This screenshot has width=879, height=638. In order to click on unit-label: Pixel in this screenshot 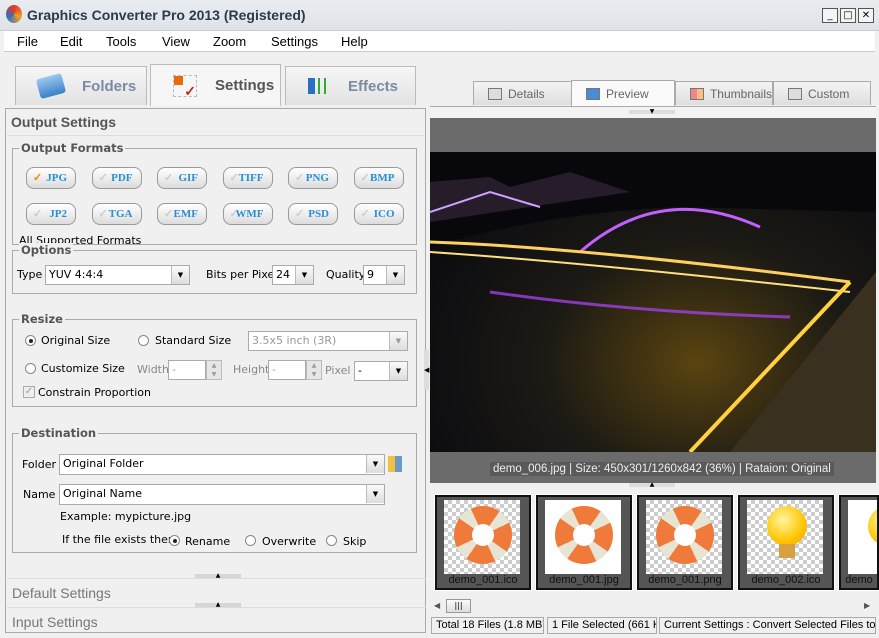, I will do `click(338, 370)`.